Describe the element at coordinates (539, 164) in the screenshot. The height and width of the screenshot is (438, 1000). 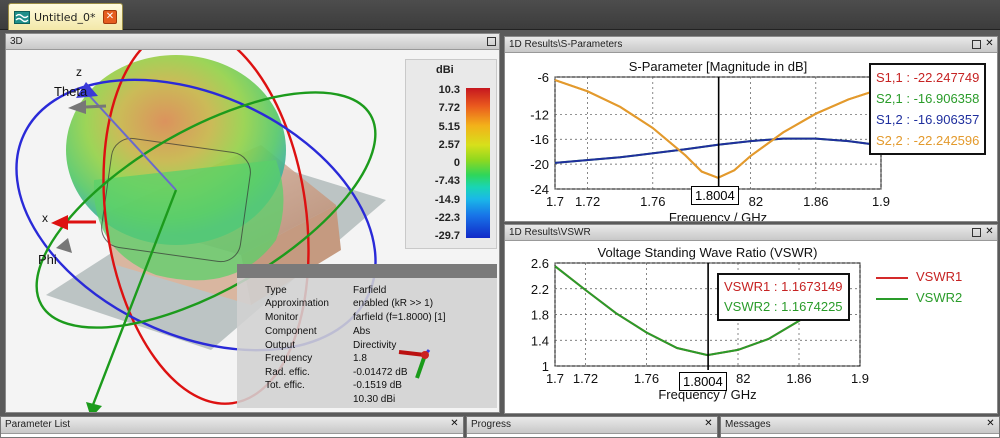
I see `y-tick-label: -20` at that location.